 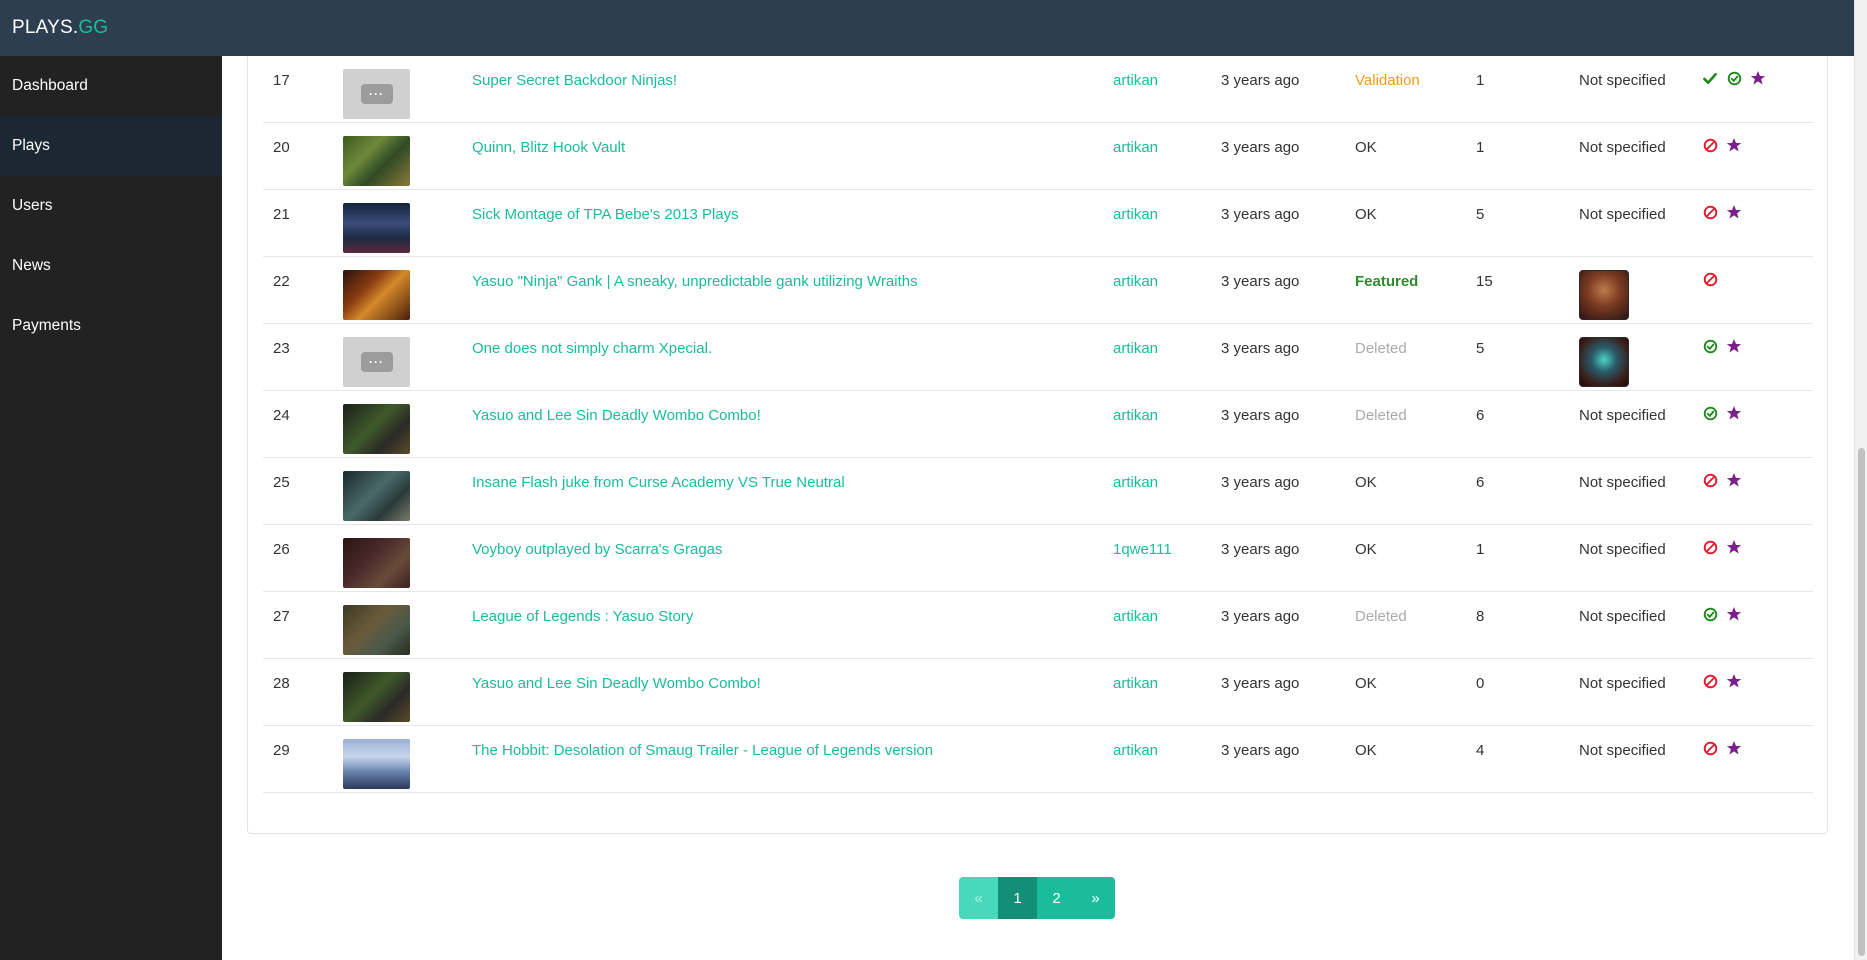 What do you see at coordinates (605, 215) in the screenshot?
I see `play-title-link: Sick Montage of TPA Bebe's 2013 Plays` at bounding box center [605, 215].